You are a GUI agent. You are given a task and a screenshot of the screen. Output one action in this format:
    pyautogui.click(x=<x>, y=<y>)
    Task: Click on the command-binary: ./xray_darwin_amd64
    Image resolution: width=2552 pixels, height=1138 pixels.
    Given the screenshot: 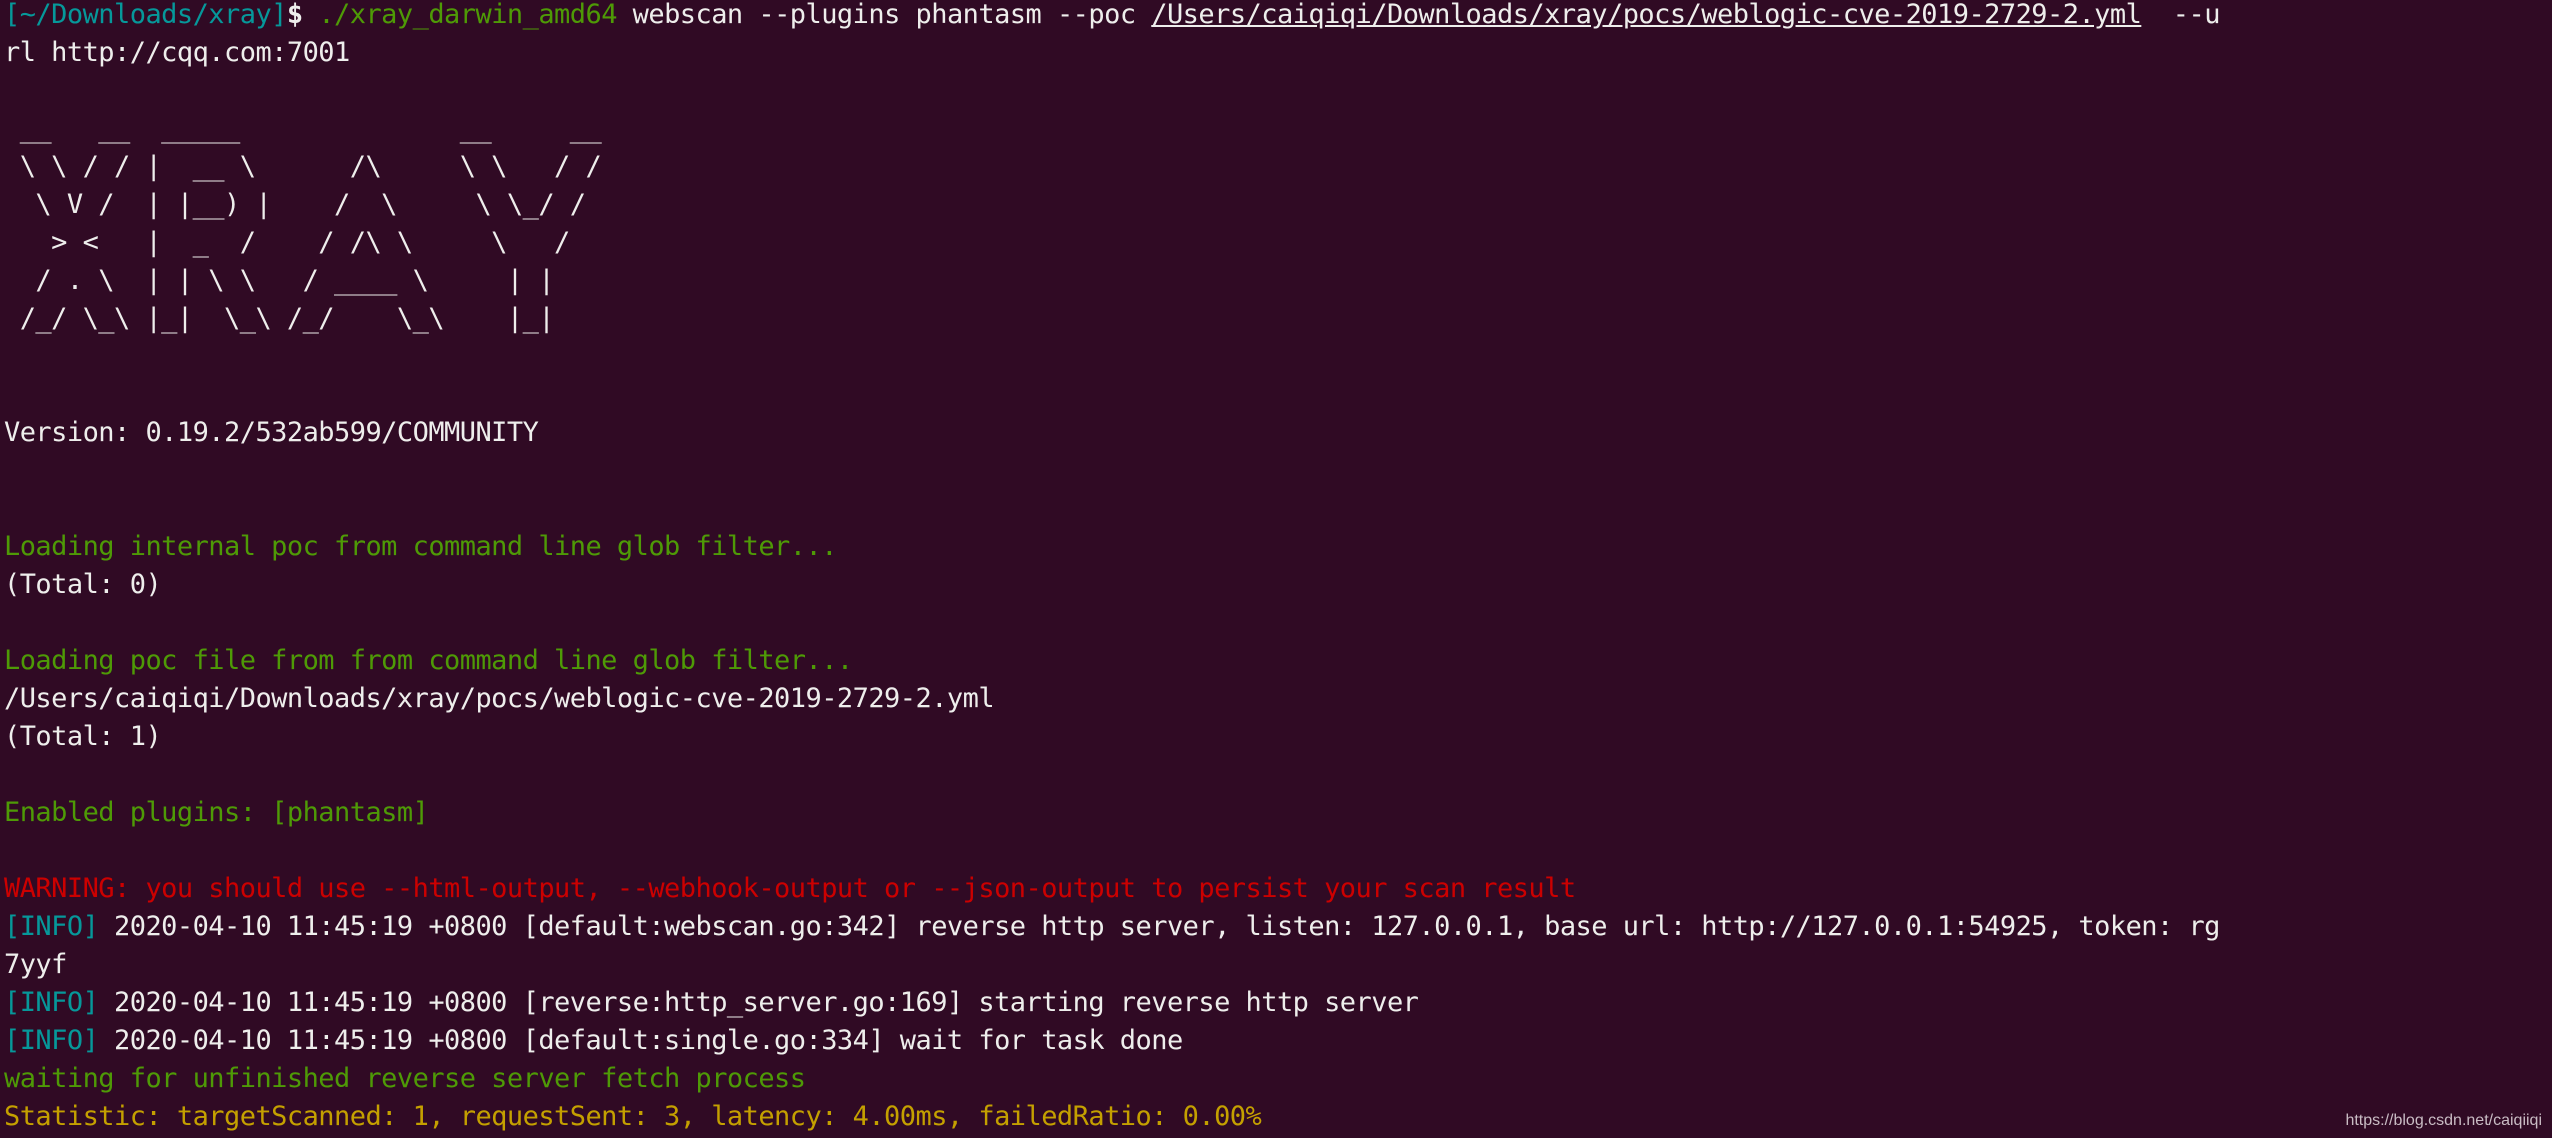 What is the action you would take?
    pyautogui.click(x=459, y=15)
    